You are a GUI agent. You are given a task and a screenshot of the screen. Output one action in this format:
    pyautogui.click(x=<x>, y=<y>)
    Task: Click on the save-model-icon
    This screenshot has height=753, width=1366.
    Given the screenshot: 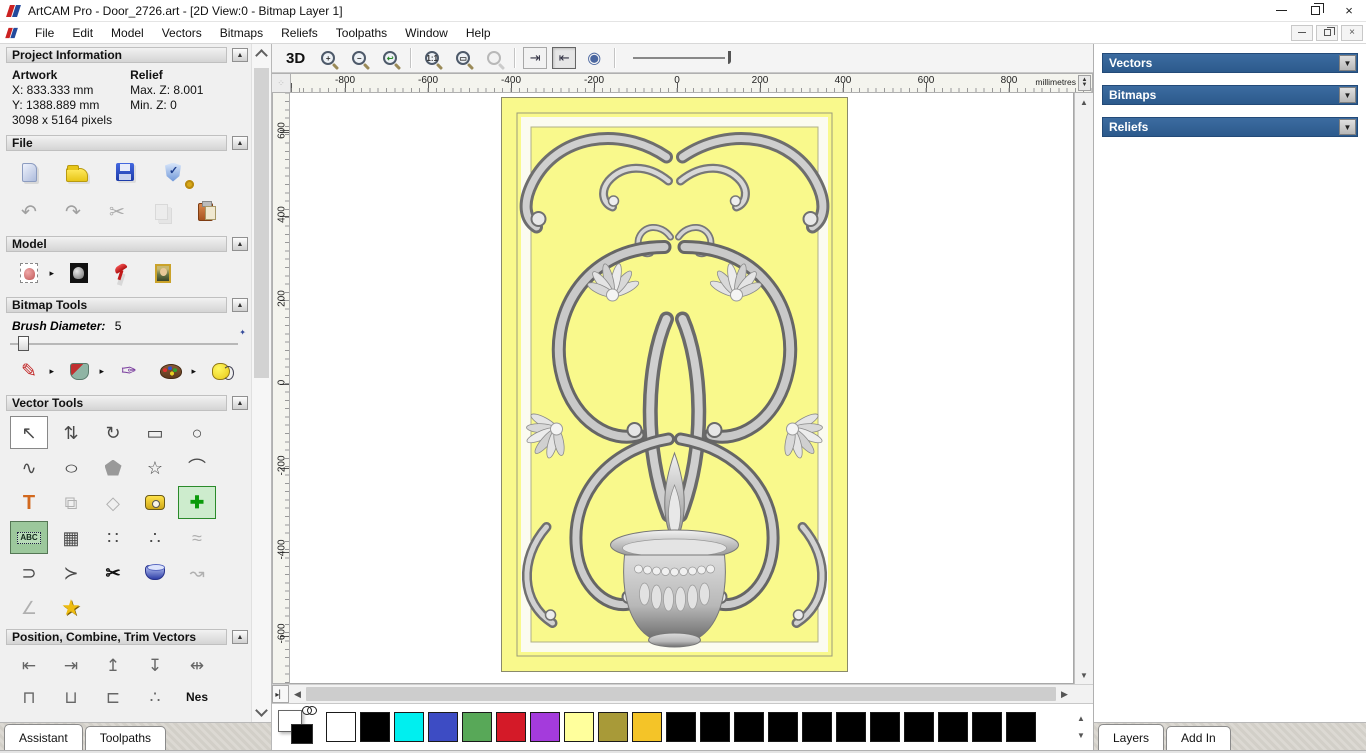 What is the action you would take?
    pyautogui.click(x=125, y=172)
    